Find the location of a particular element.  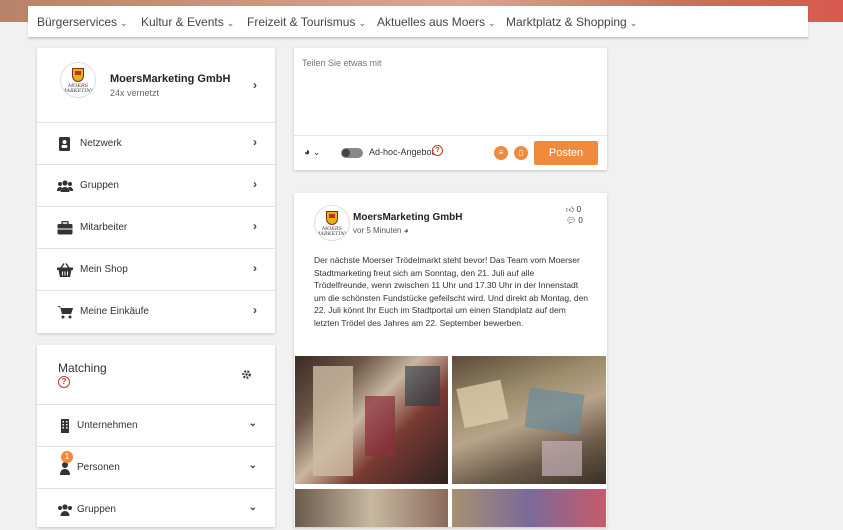

company-logo: MOERS MARKETING is located at coordinates (78, 80).